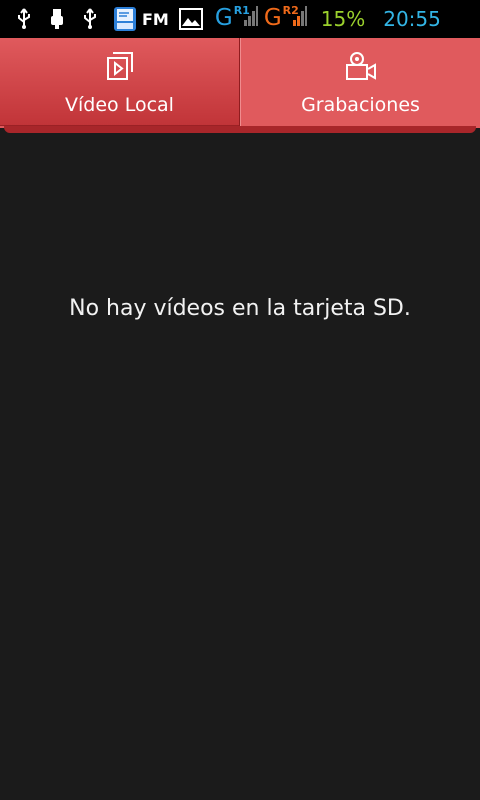  I want to click on local-video-icon, so click(120, 66).